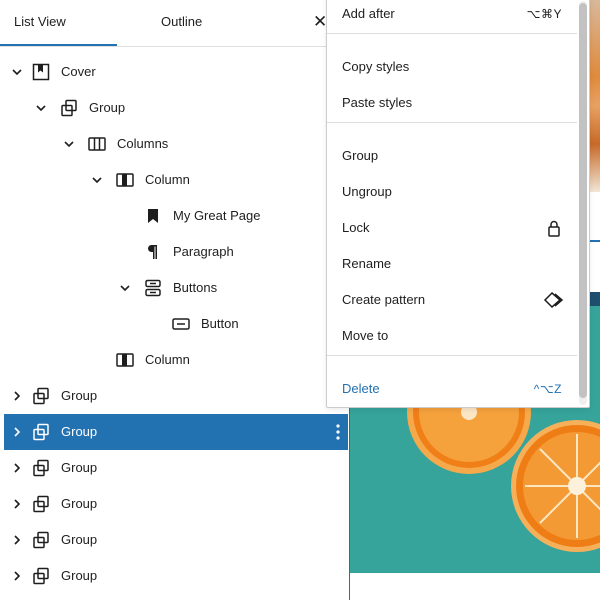  What do you see at coordinates (452, 336) in the screenshot?
I see `menu-move-to: Move to` at bounding box center [452, 336].